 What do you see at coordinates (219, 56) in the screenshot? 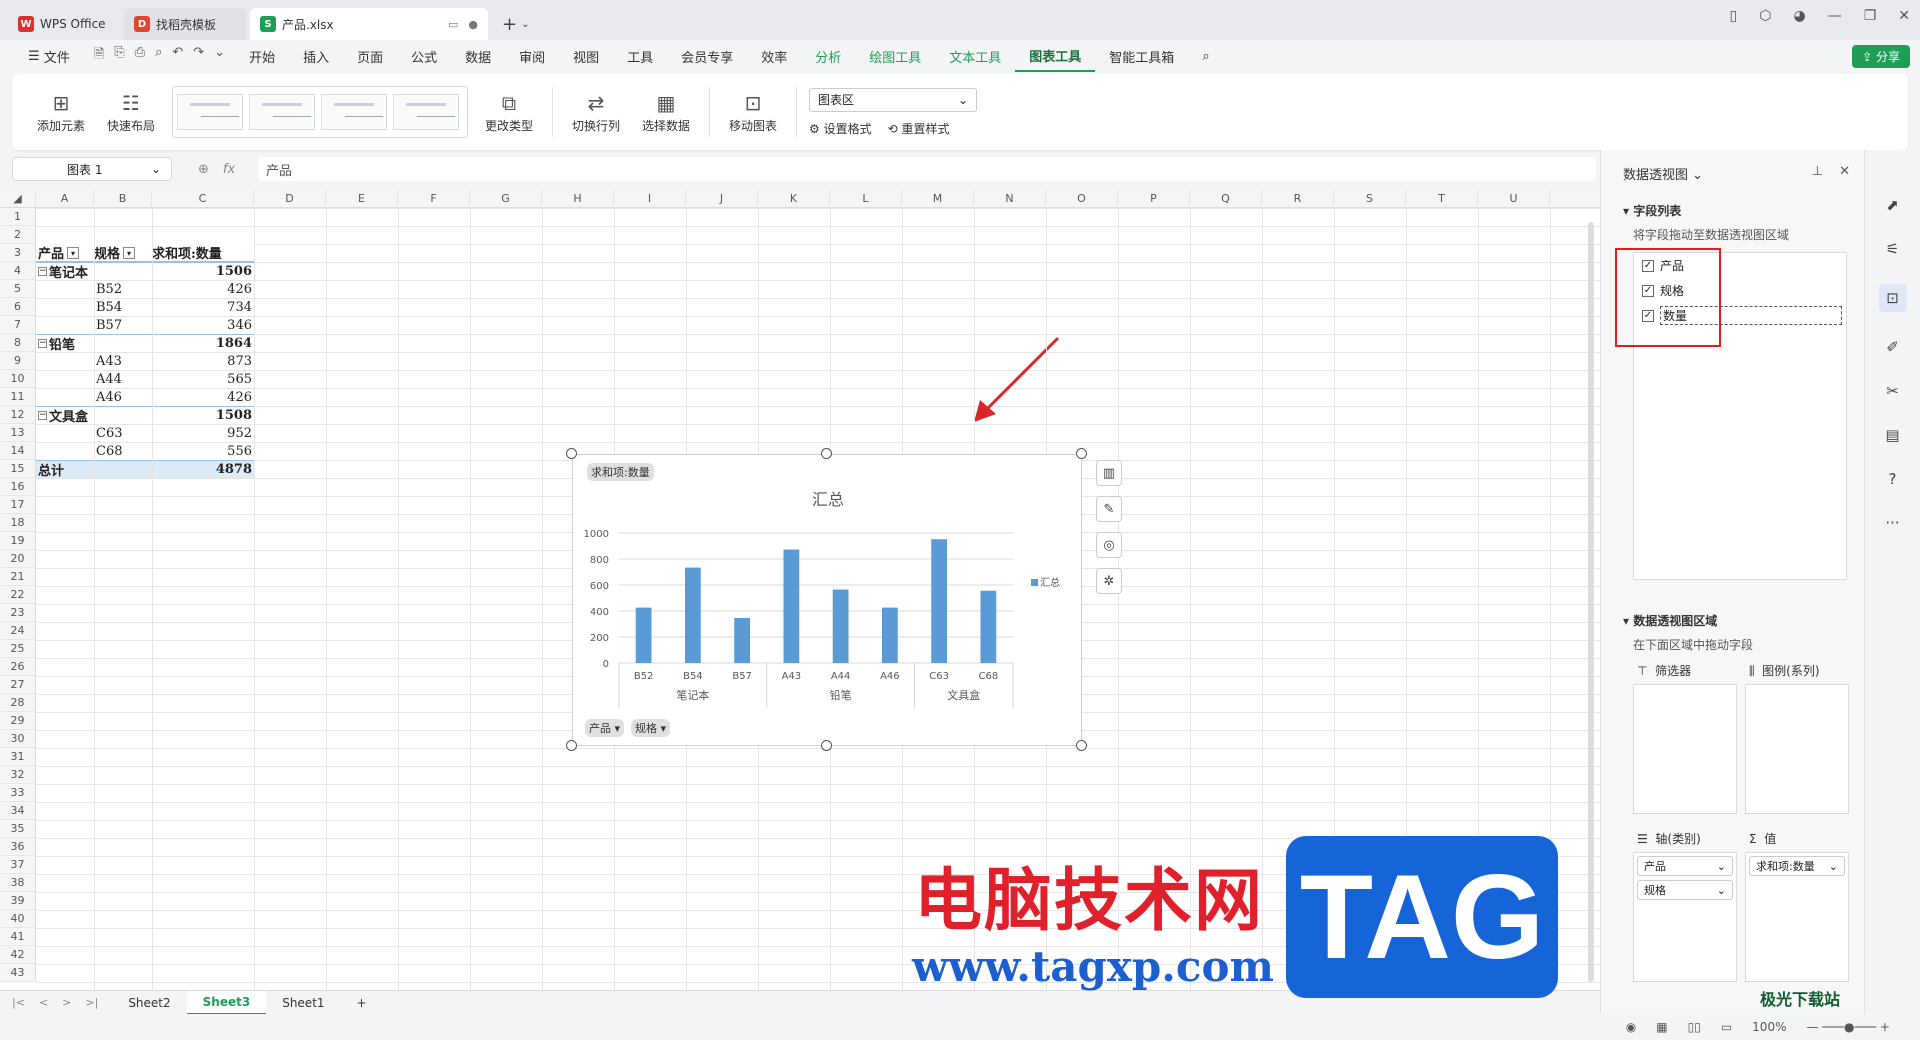
I see `more-icon: ⌄` at bounding box center [219, 56].